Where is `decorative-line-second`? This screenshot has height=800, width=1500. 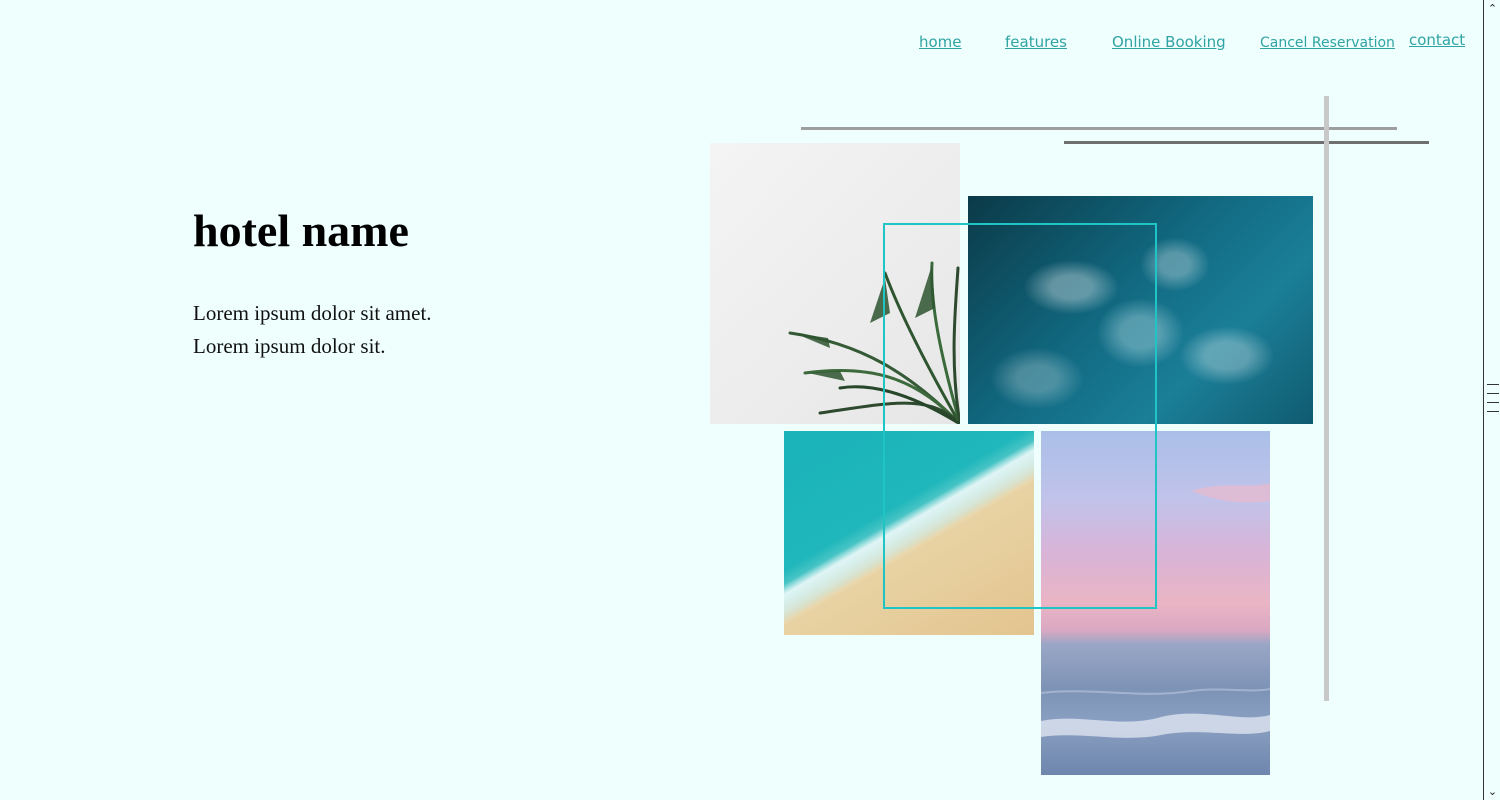 decorative-line-second is located at coordinates (1246, 142).